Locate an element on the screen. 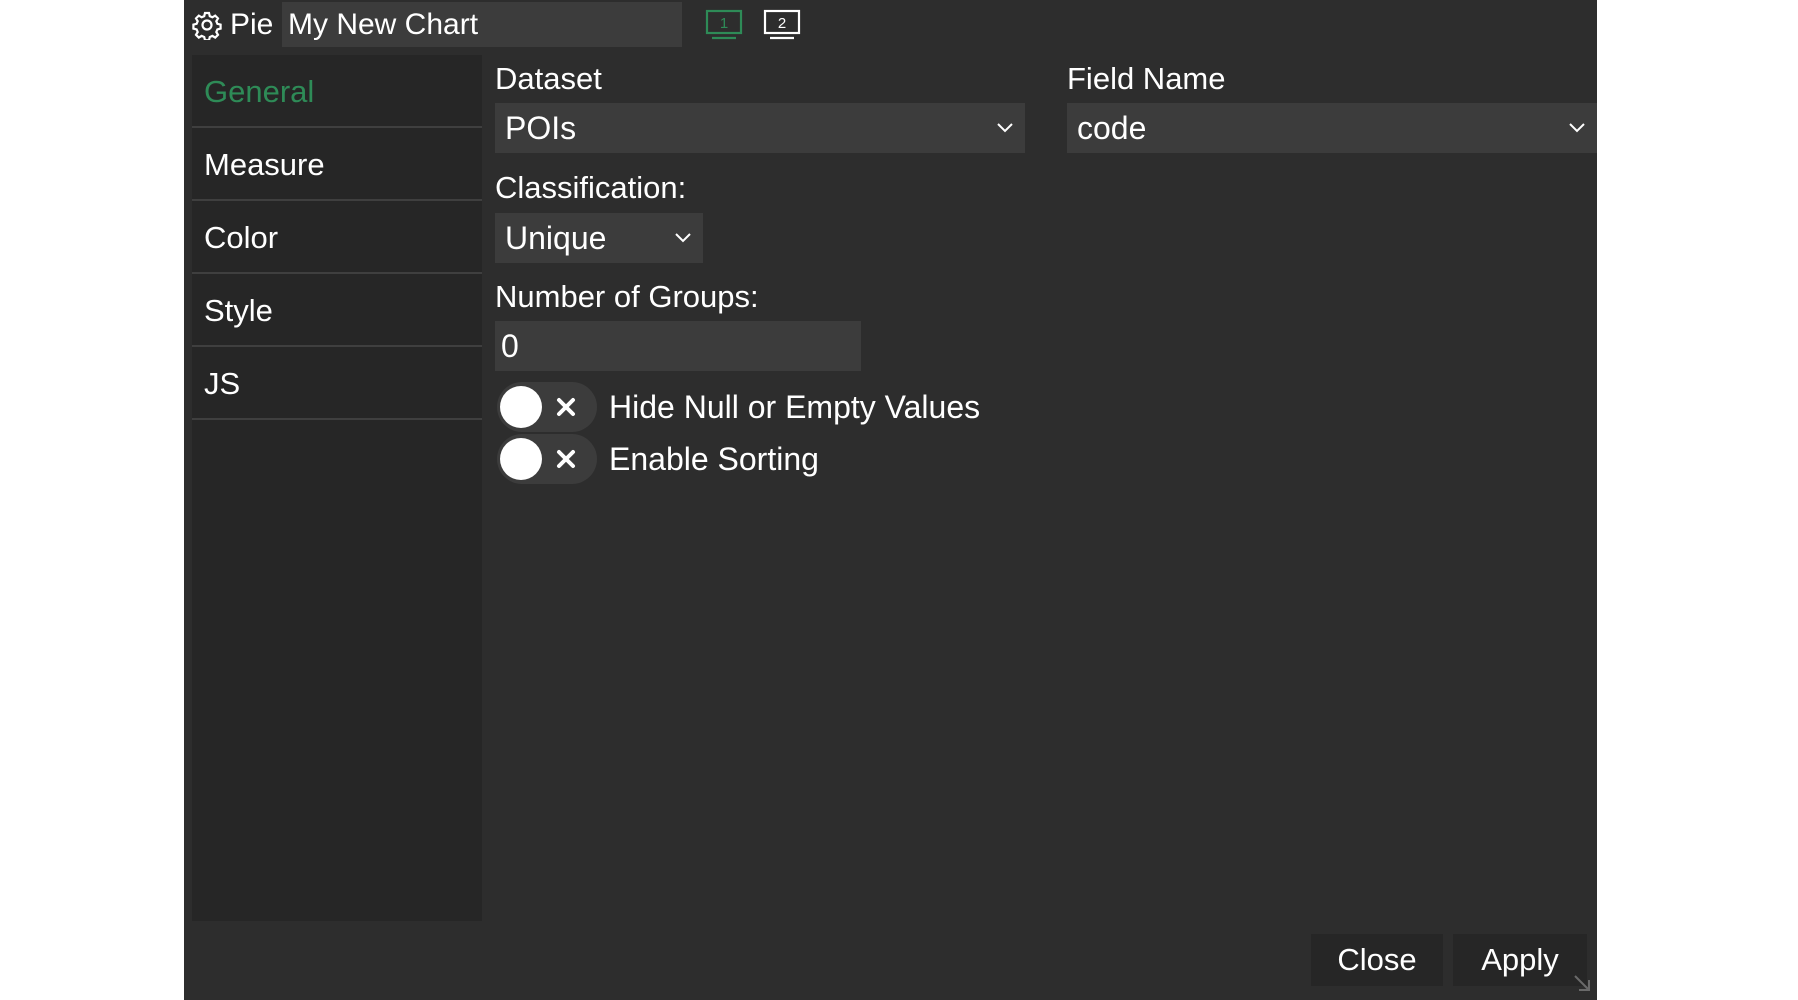 This screenshot has height=1000, width=1798. close-button: Close is located at coordinates (1377, 960).